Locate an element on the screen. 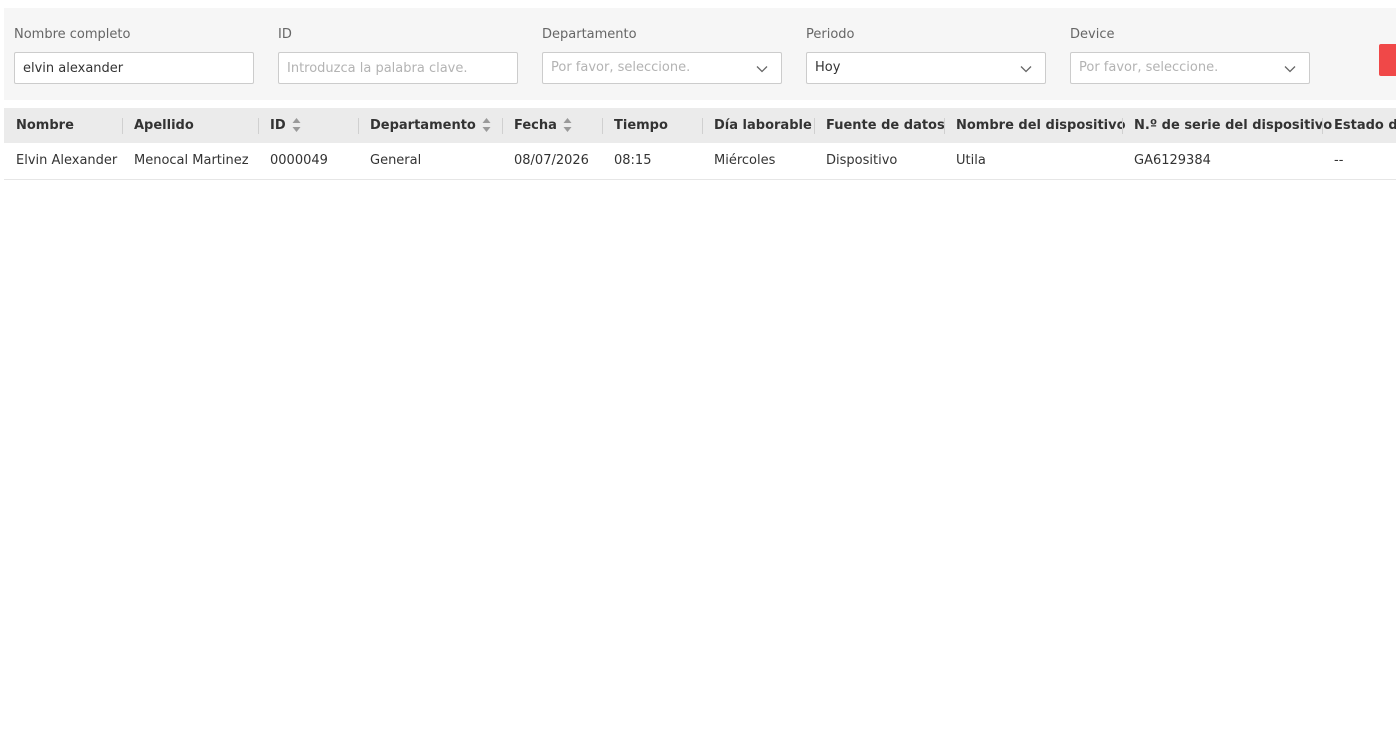 This screenshot has width=1396, height=734. cell-dia-laborable: Miércoles is located at coordinates (745, 160).